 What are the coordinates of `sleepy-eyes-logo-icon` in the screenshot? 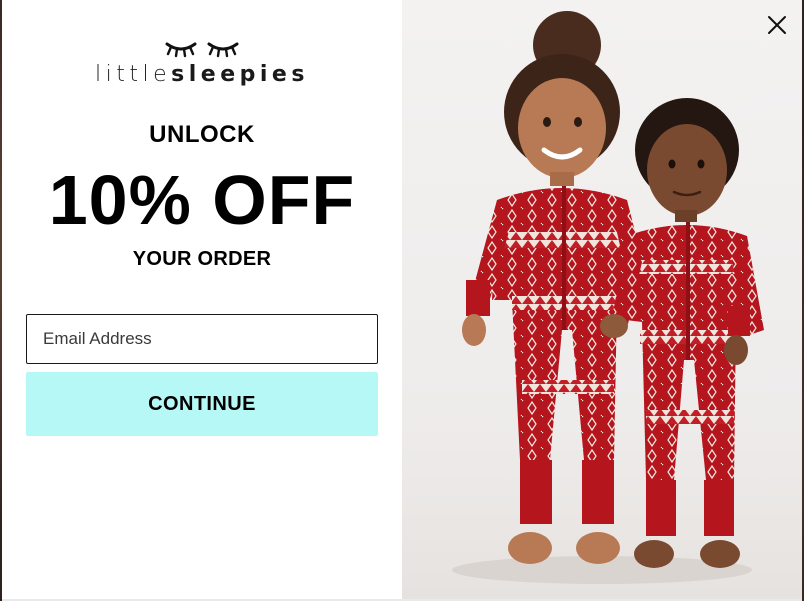 It's located at (202, 50).